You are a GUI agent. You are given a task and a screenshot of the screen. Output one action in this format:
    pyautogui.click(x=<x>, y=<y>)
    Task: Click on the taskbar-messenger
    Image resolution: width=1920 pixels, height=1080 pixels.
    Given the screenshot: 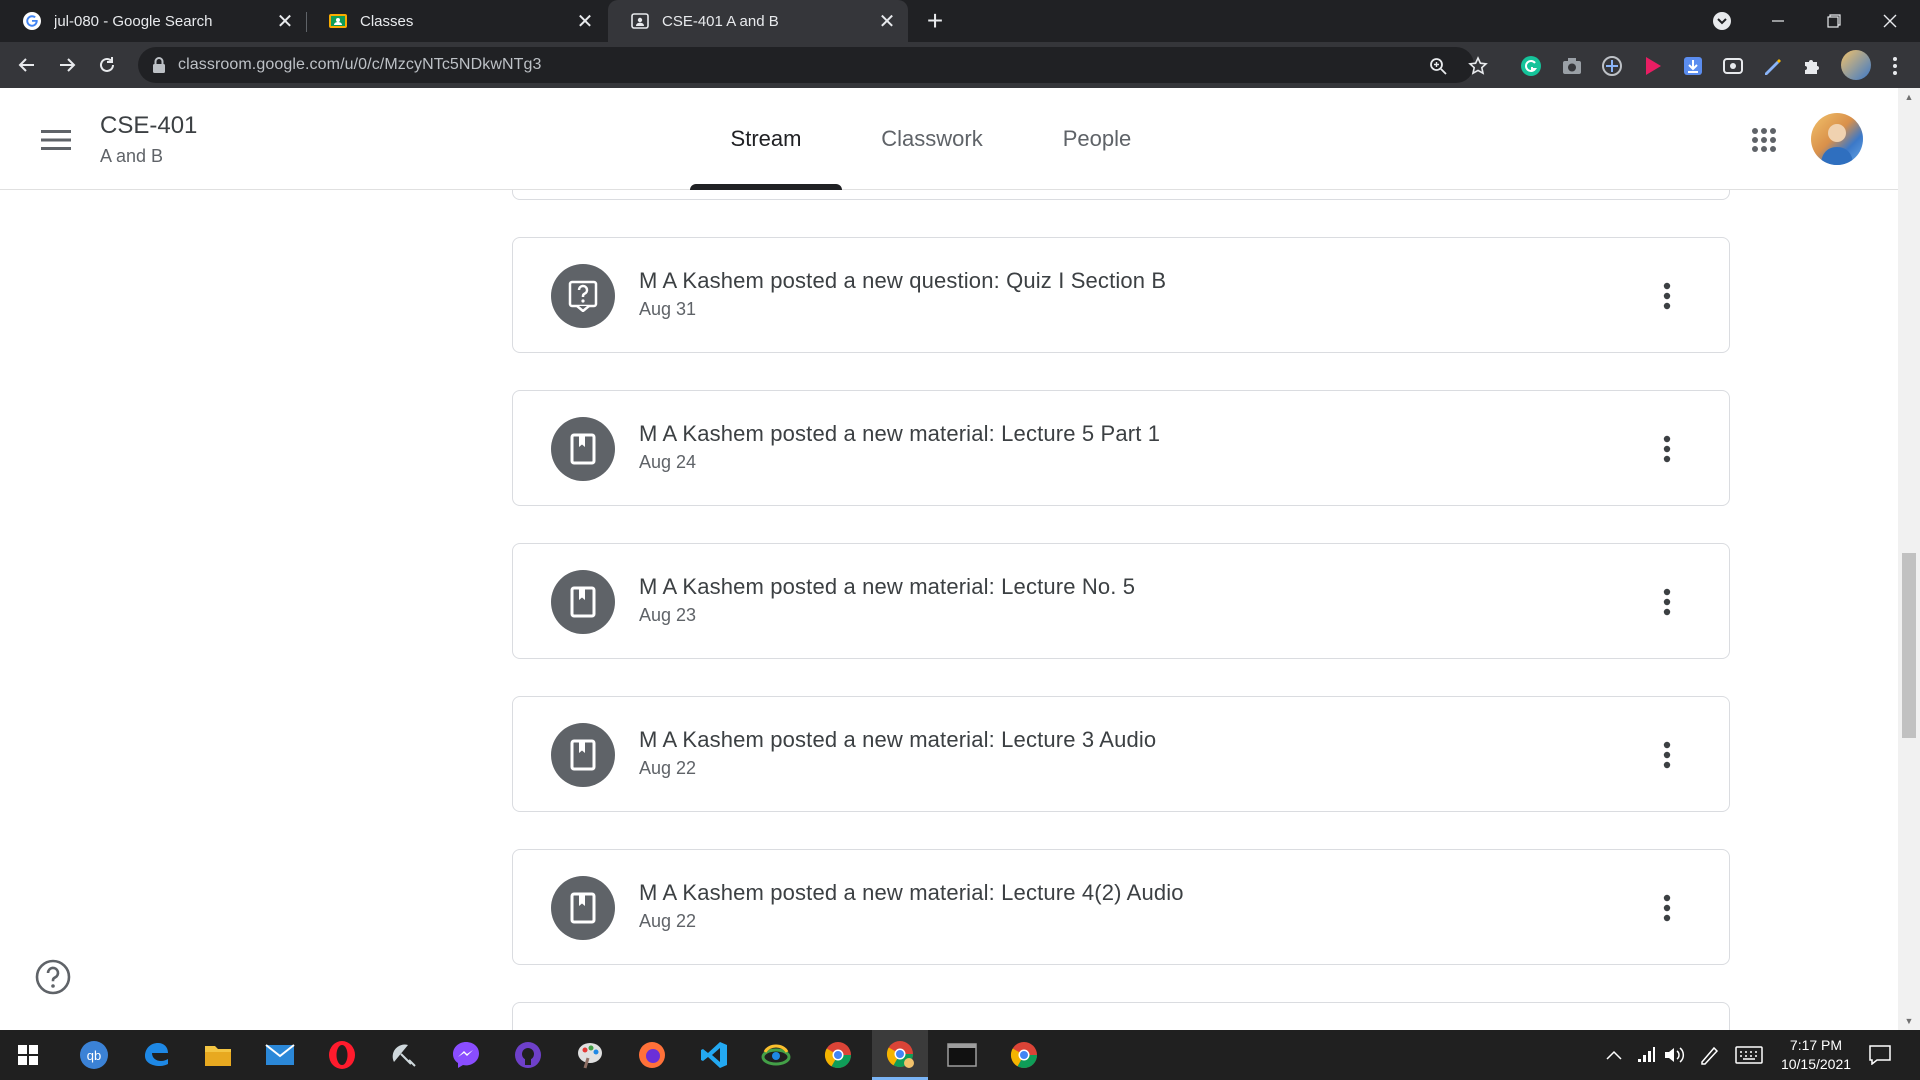 What is the action you would take?
    pyautogui.click(x=466, y=1055)
    